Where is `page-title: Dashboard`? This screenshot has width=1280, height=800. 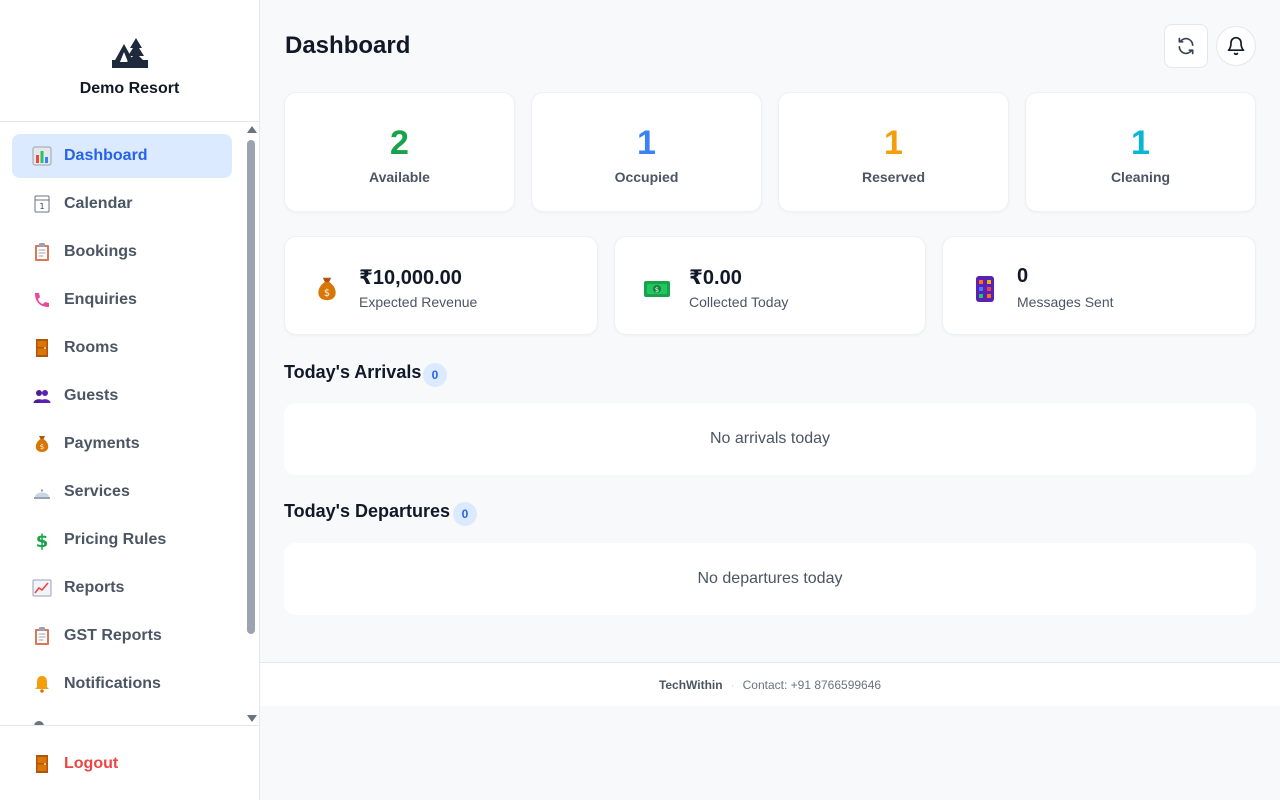
page-title: Dashboard is located at coordinates (348, 45).